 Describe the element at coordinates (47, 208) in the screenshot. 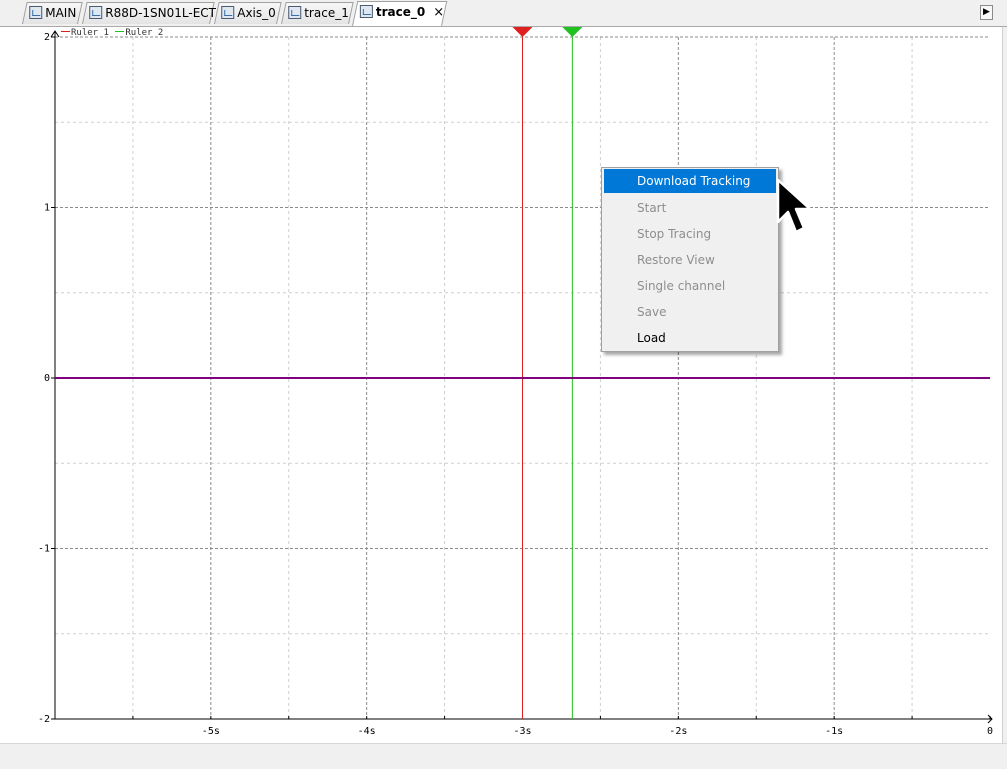

I see `y-tick-label: 1` at that location.